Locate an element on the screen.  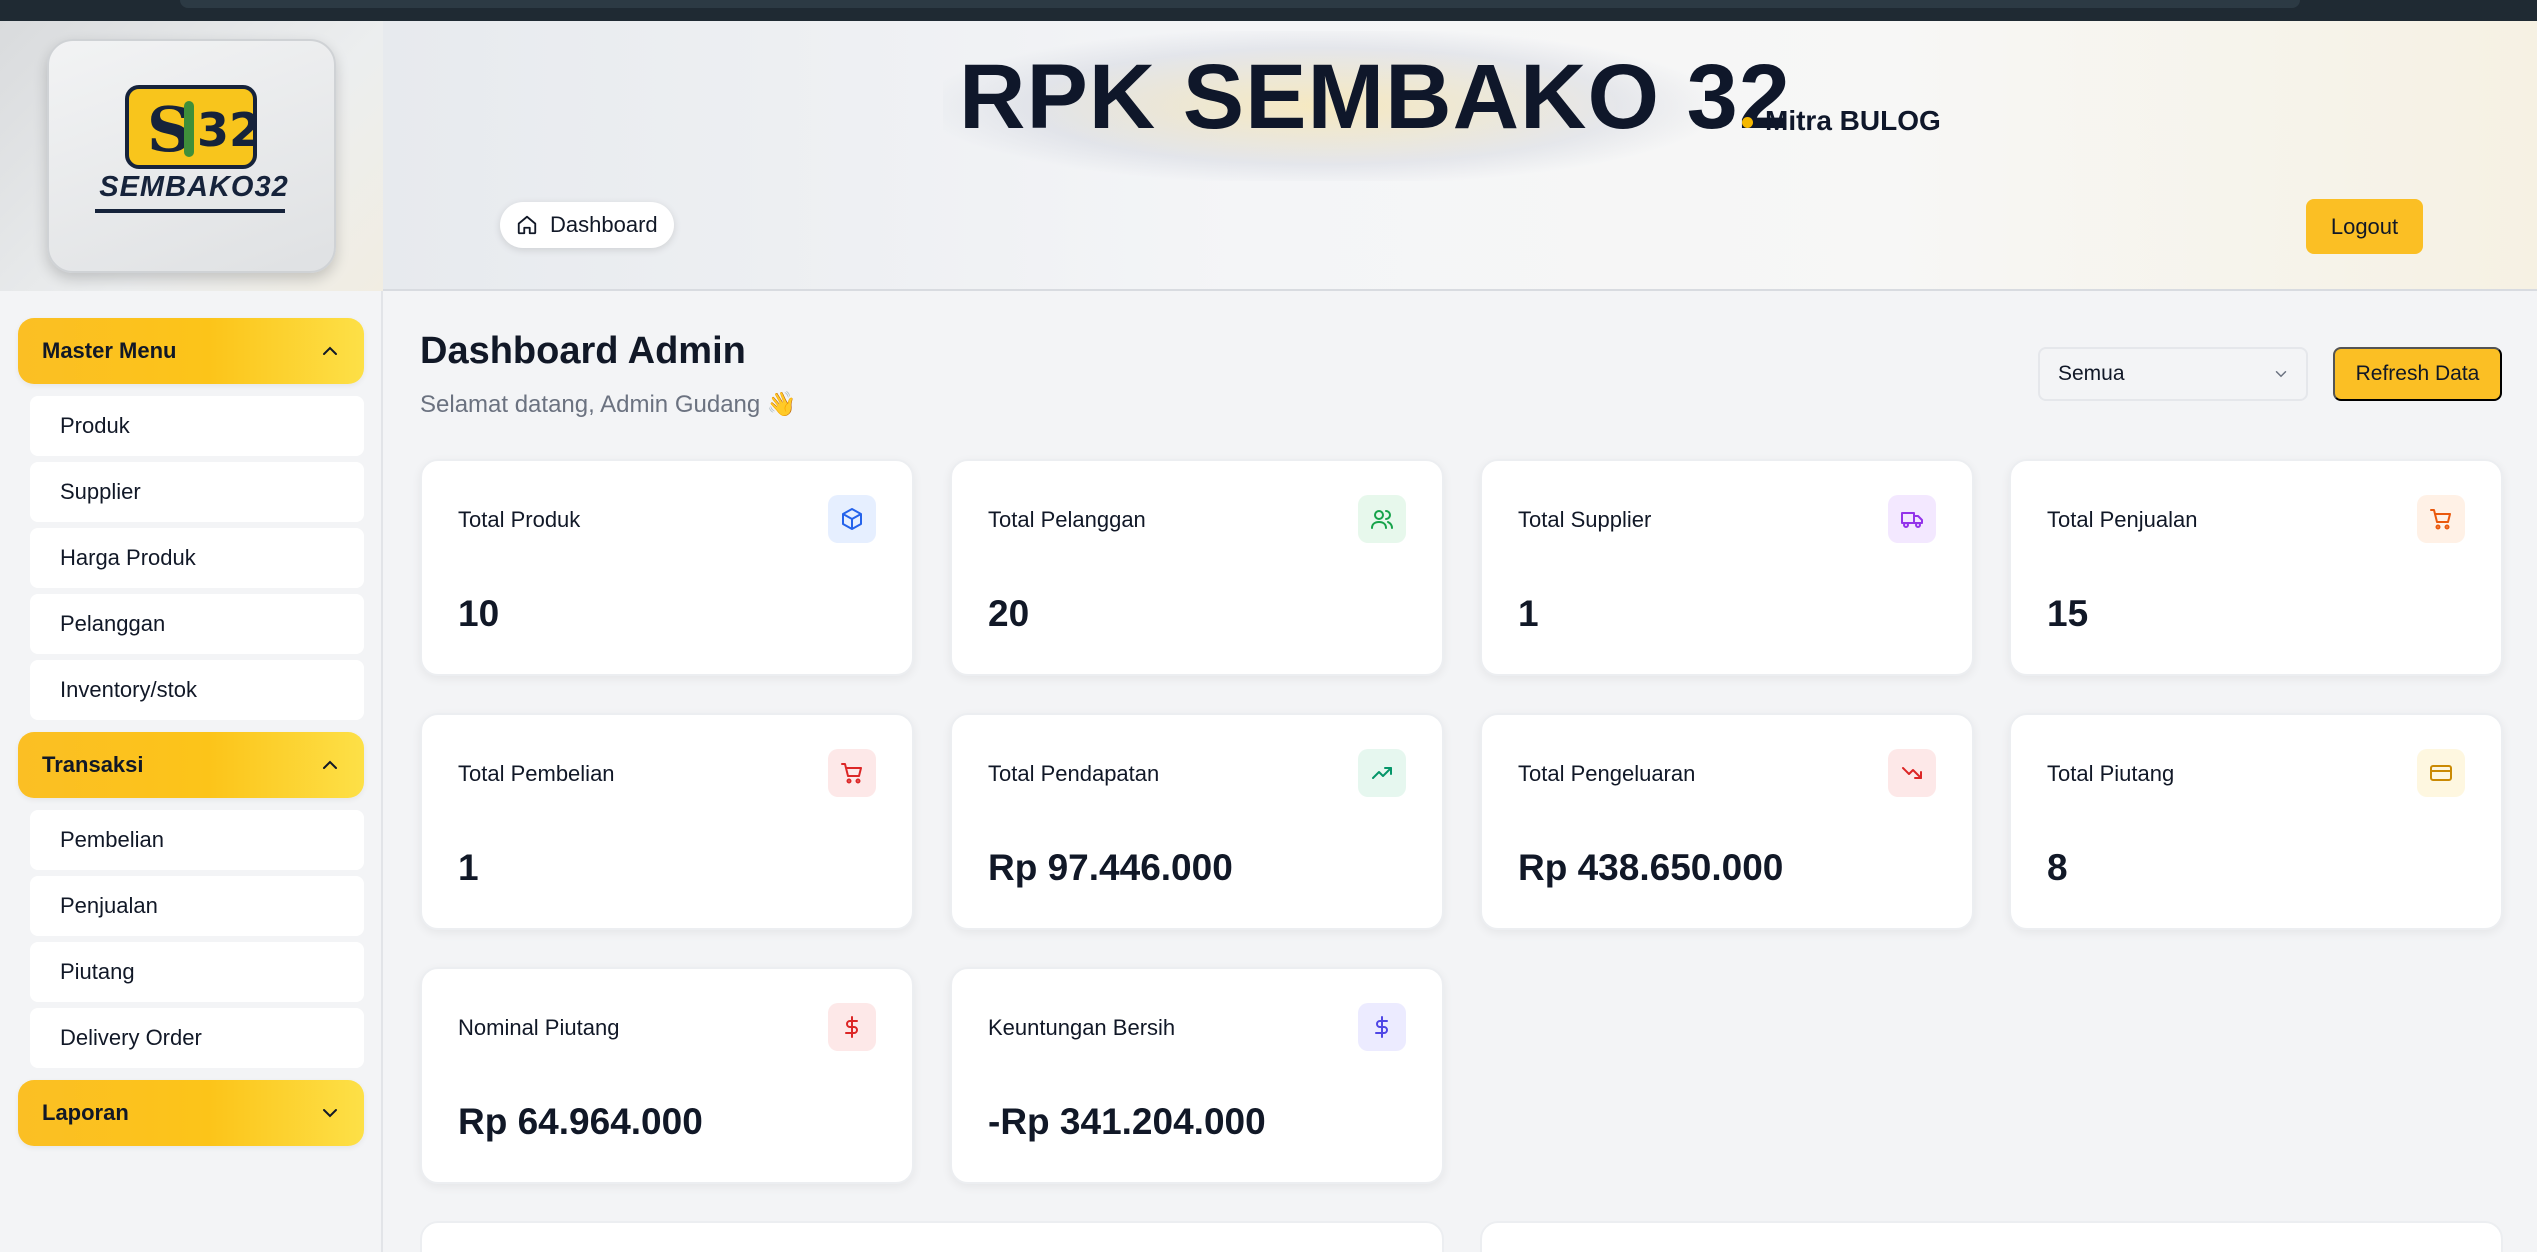
stat-card-total-pengeluaran: Total Pengeluaran Rp 438.650.000 is located at coordinates (1727, 821).